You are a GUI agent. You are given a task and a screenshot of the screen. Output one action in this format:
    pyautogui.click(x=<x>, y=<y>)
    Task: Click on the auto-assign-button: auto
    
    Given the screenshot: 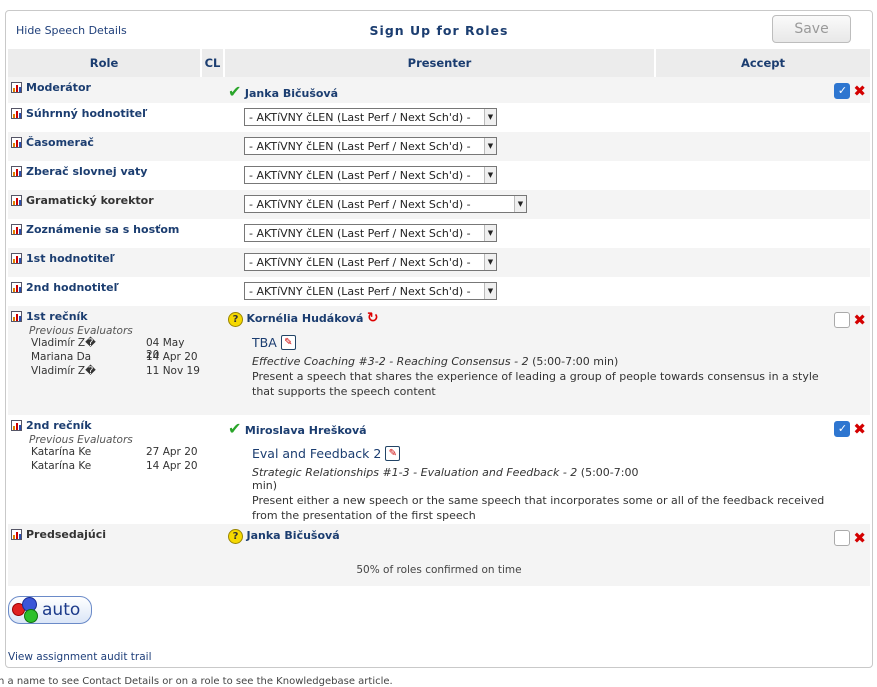 What is the action you would take?
    pyautogui.click(x=50, y=610)
    